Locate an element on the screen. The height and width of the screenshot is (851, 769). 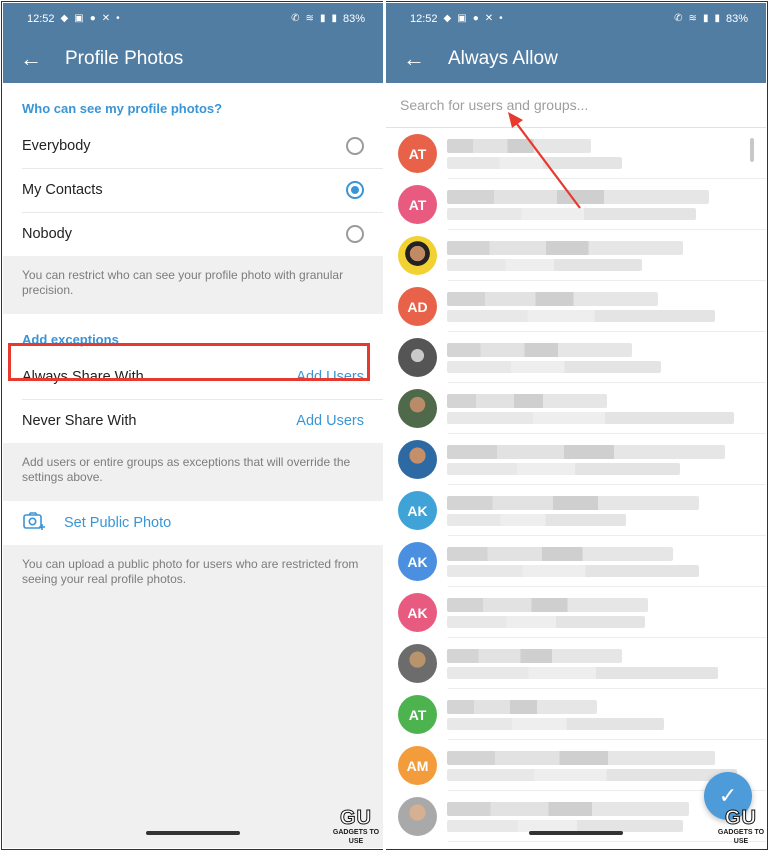
option-nobody: Nobody is located at coordinates (193, 234).